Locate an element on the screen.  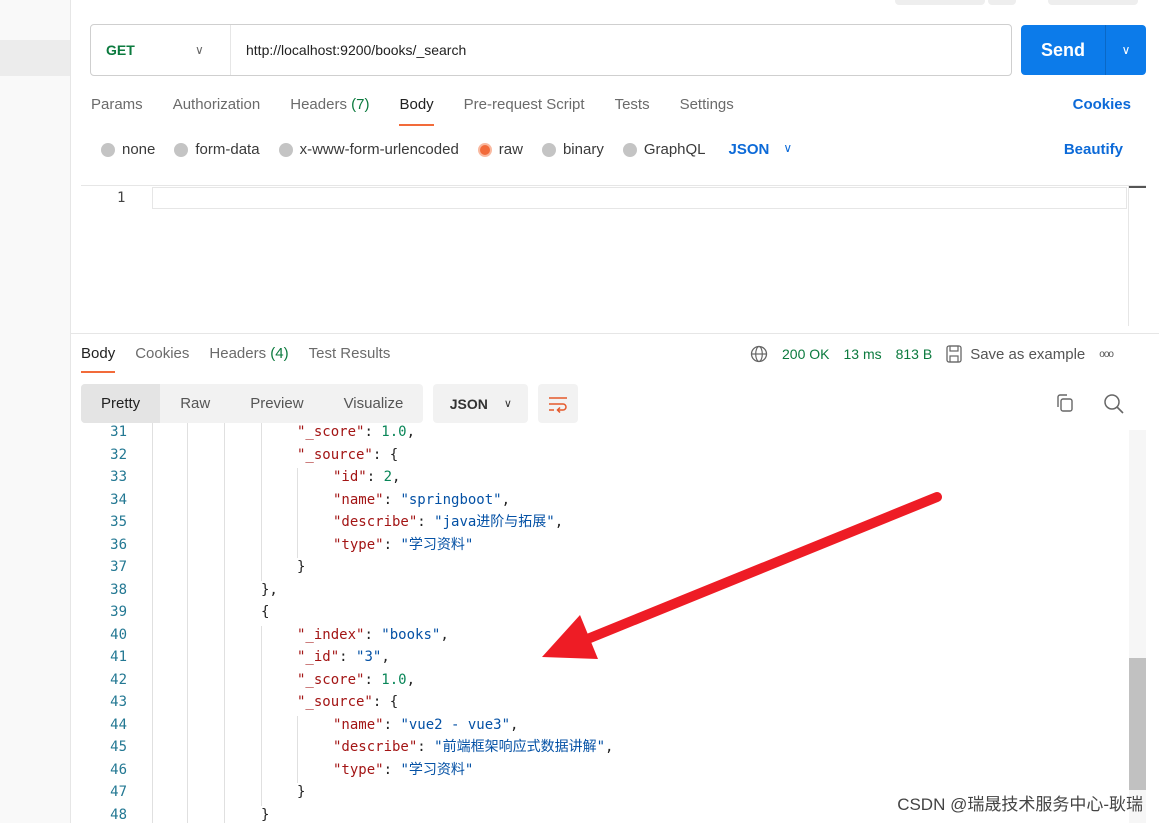
current-line is located at coordinates (639, 198).